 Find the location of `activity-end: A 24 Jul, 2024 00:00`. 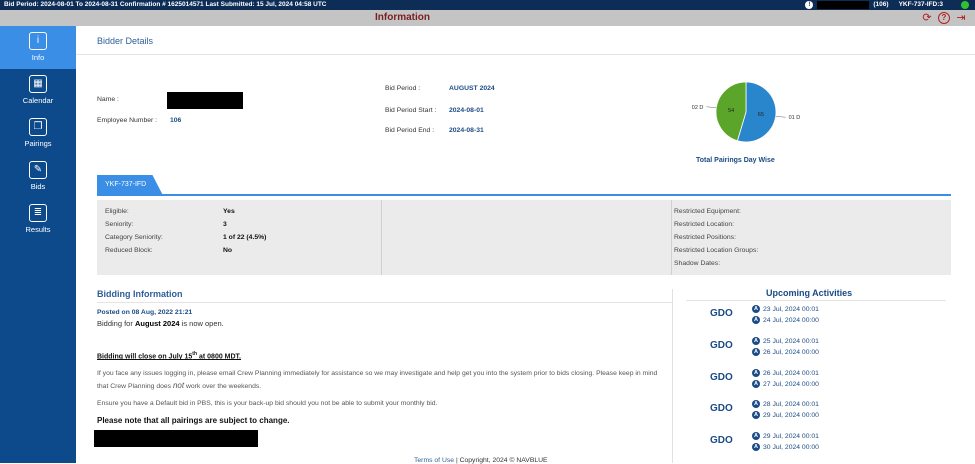

activity-end: A 24 Jul, 2024 00:00 is located at coordinates (785, 320).